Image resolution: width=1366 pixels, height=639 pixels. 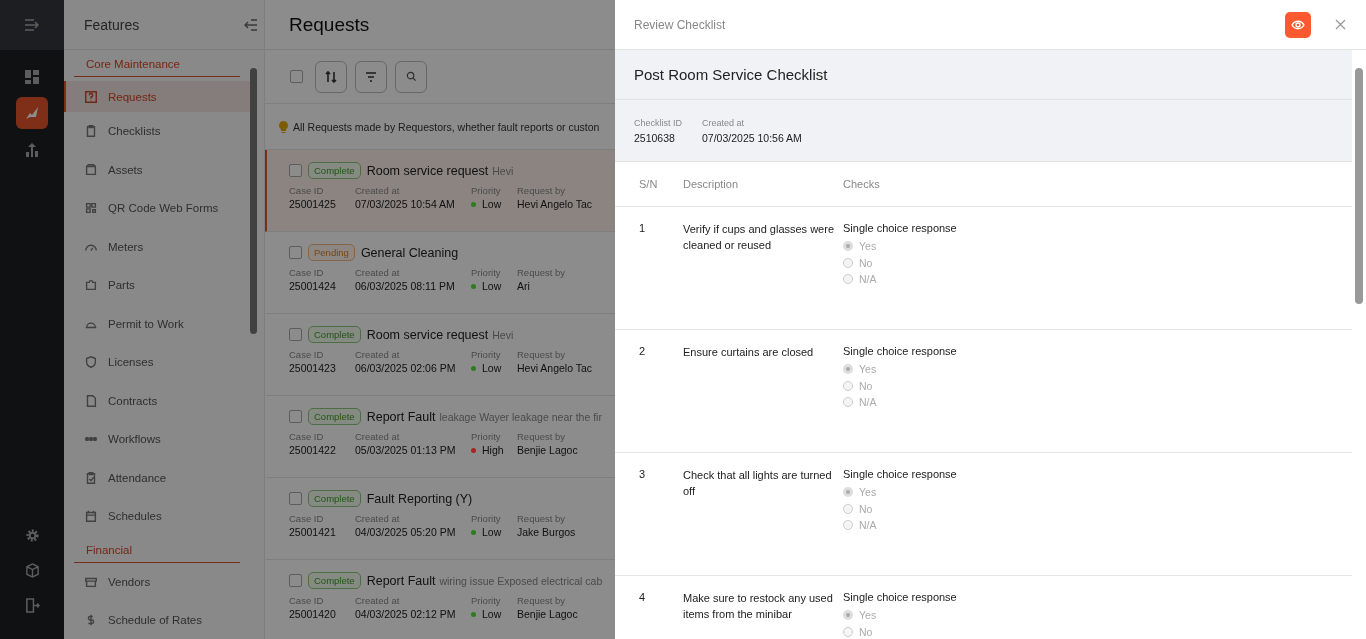 What do you see at coordinates (91, 400) in the screenshot?
I see `document-icon` at bounding box center [91, 400].